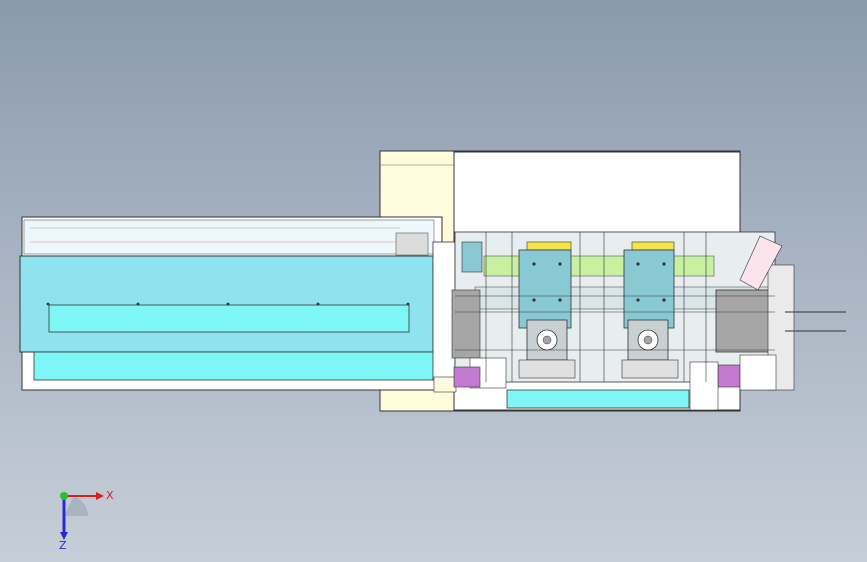 The width and height of the screenshot is (867, 562). Describe the element at coordinates (84, 515) in the screenshot. I see `coordinate-triad-icon: X Z` at that location.